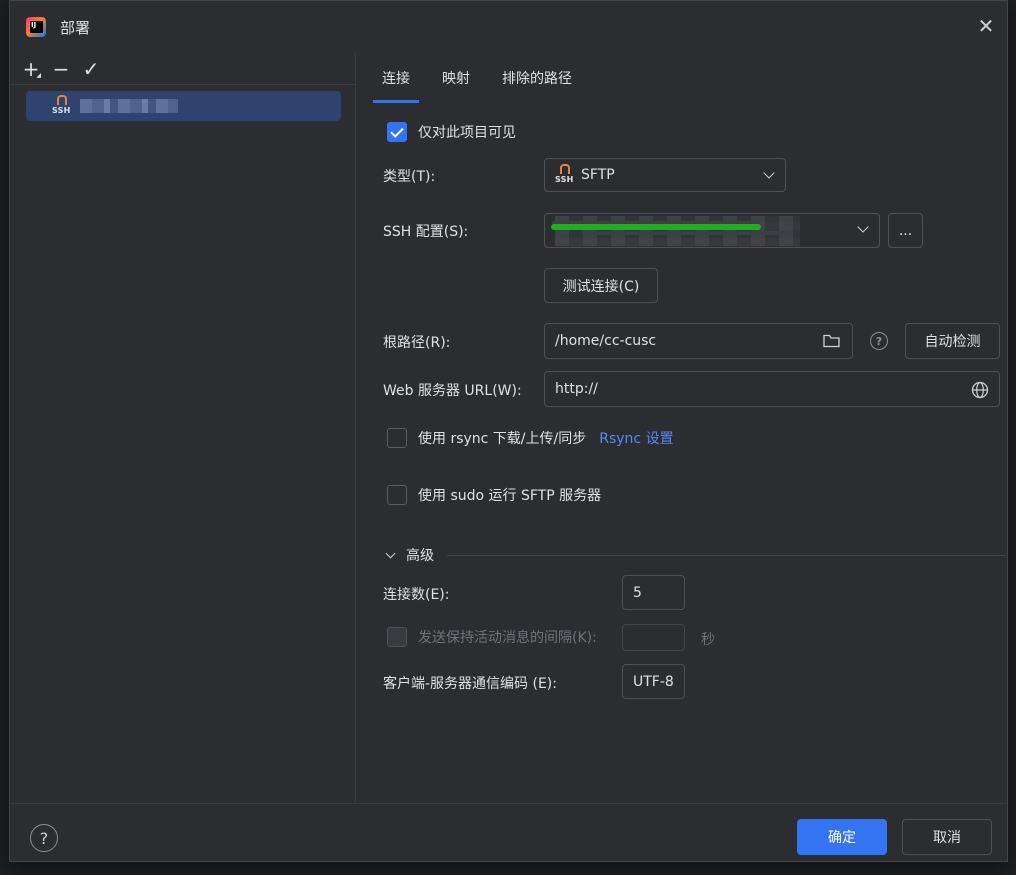 This screenshot has height=875, width=1016. Describe the element at coordinates (980, 390) in the screenshot. I see `globe-icon` at that location.